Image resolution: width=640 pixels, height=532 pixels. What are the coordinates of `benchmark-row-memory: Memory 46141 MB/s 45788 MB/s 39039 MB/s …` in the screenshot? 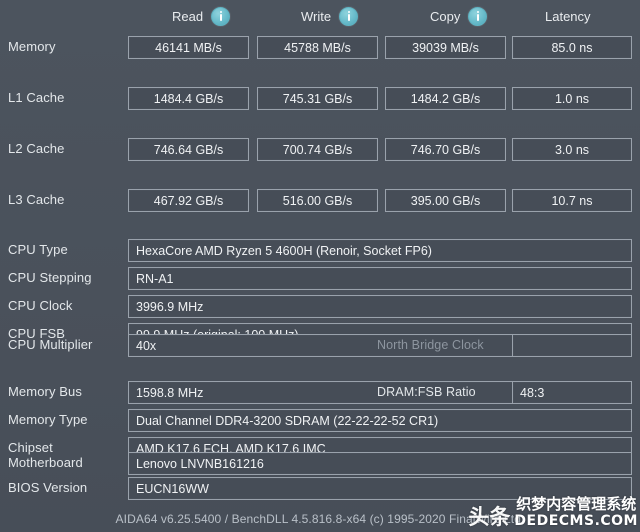 It's located at (320, 49).